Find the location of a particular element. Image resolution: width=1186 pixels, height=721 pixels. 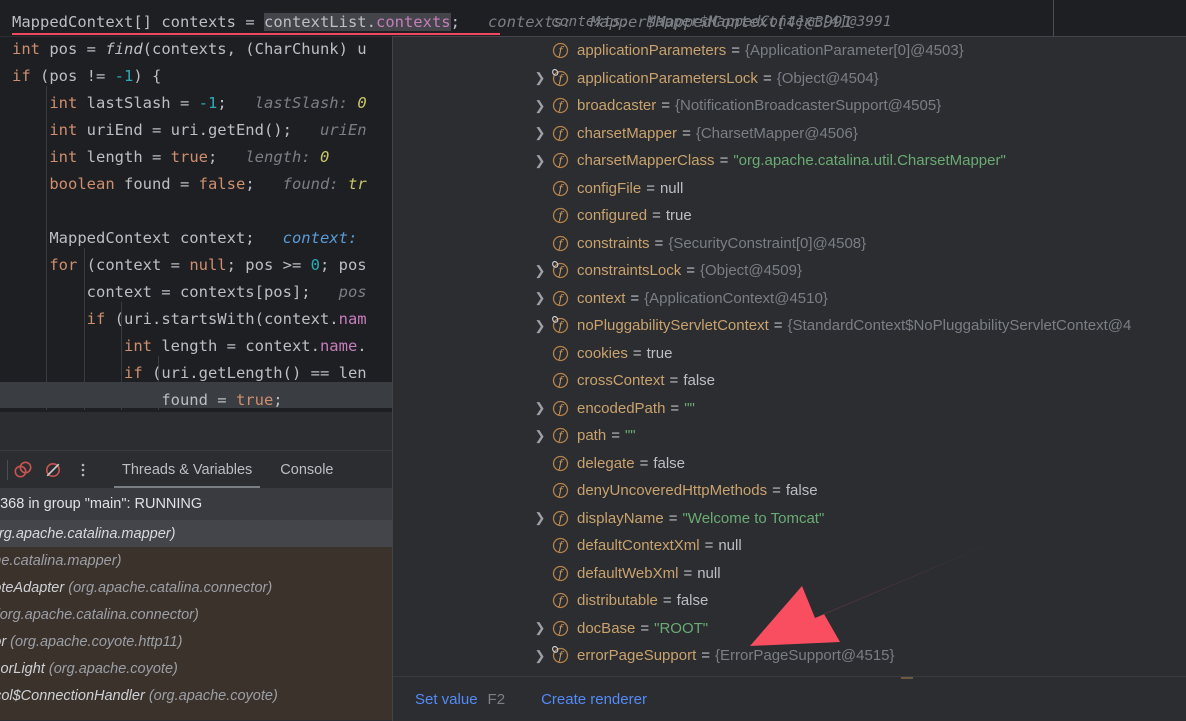

variables-footer: Set value F2 Create renderer is located at coordinates (789, 698).